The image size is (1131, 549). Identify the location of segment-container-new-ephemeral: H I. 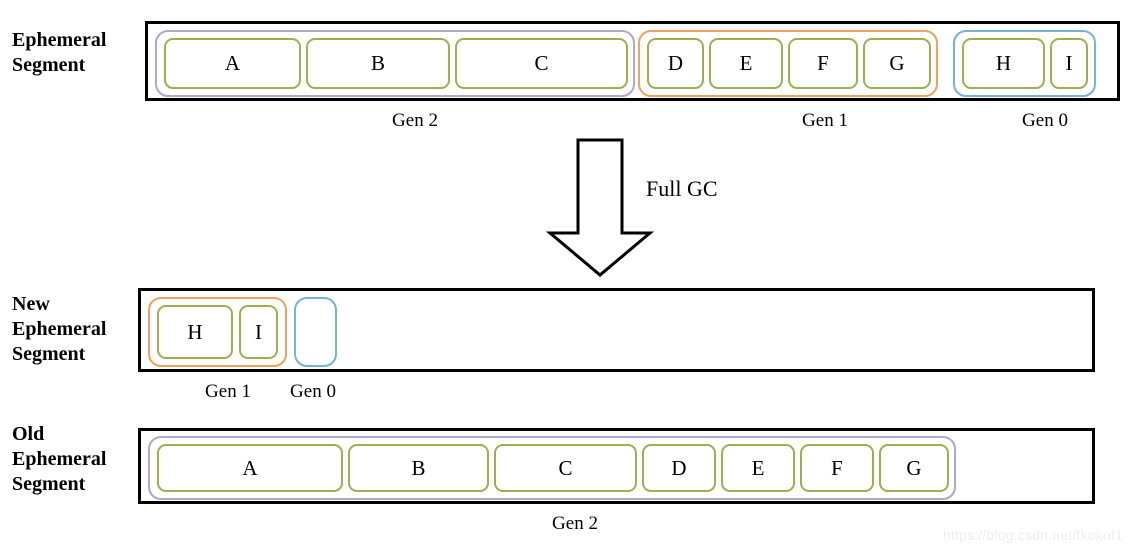
(616, 330).